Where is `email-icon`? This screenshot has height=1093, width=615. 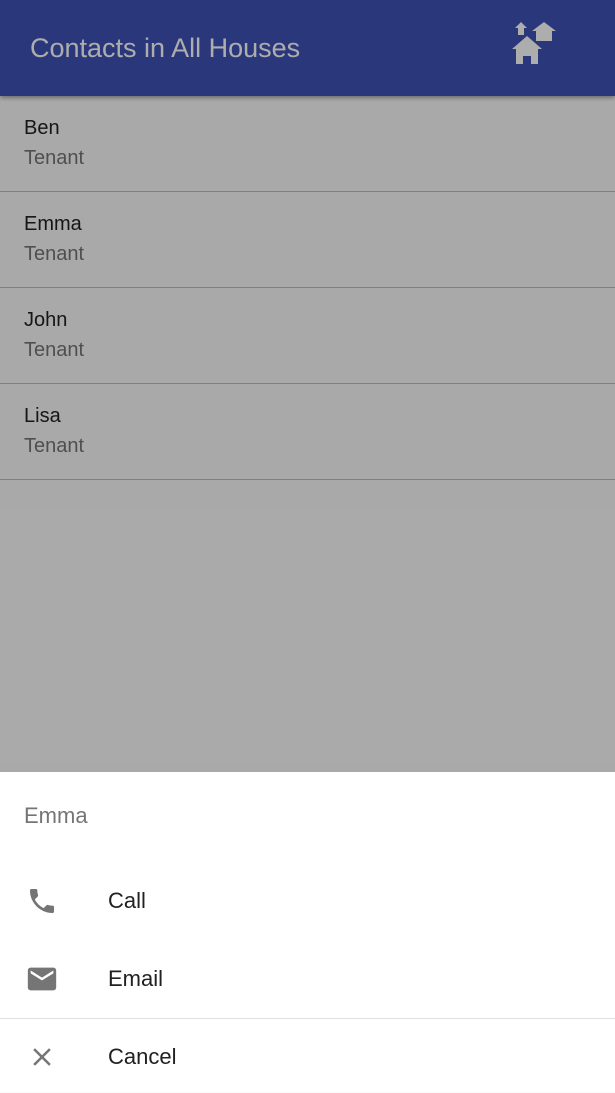 email-icon is located at coordinates (42, 979).